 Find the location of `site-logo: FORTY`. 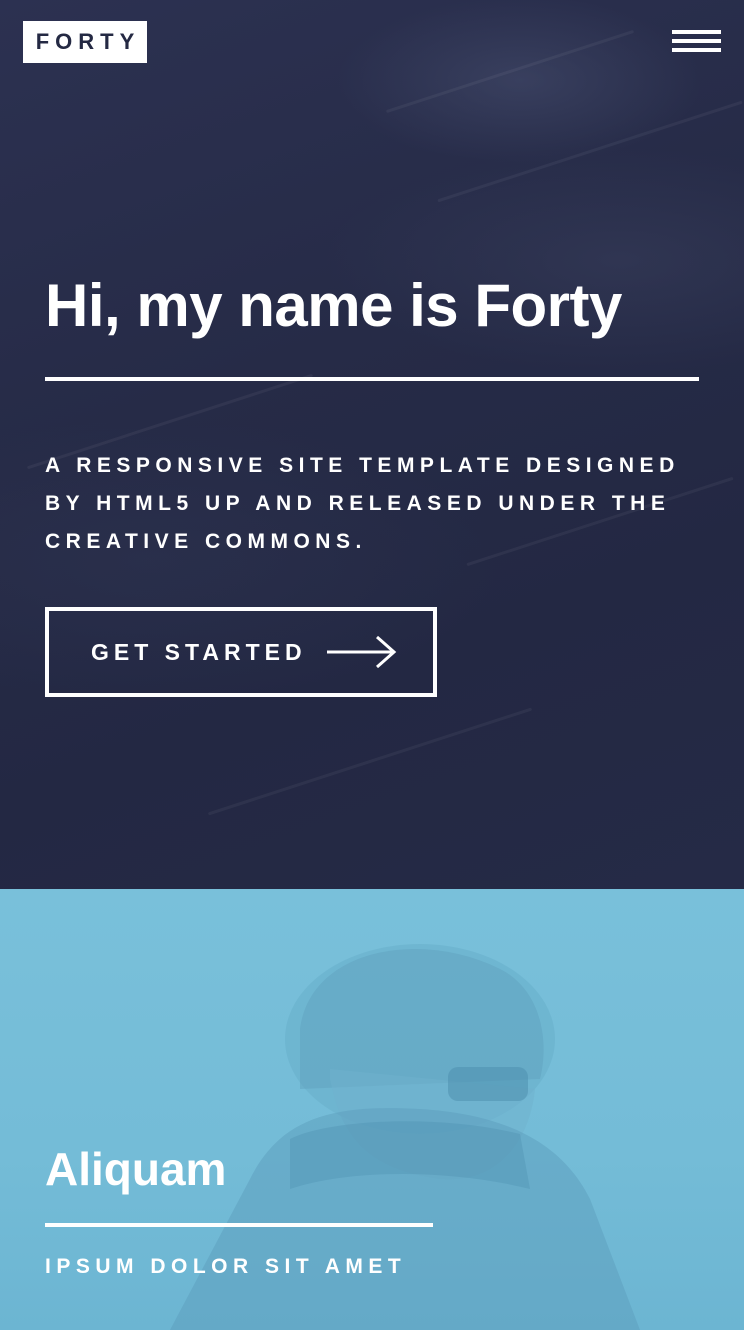

site-logo: FORTY is located at coordinates (85, 42).